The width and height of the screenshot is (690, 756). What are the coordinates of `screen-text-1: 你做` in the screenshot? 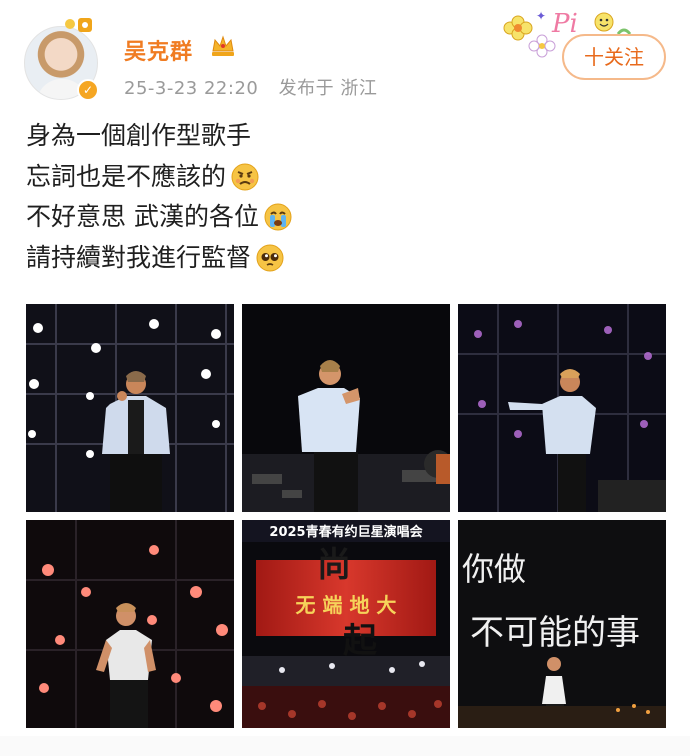 It's located at (494, 569).